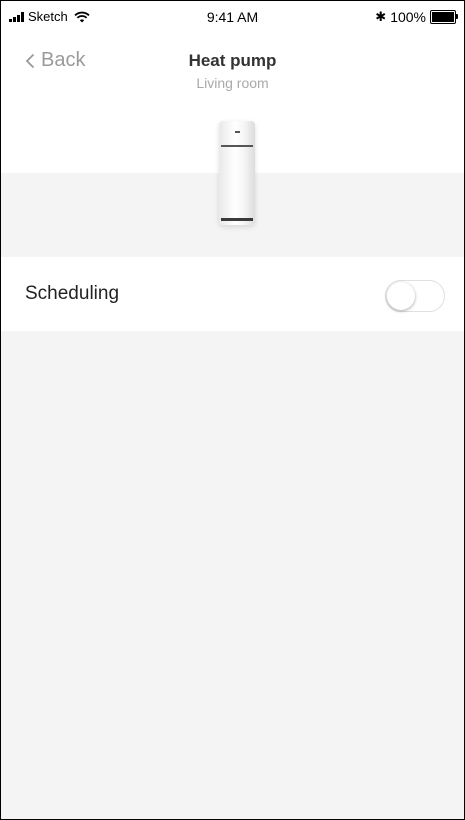 The image size is (465, 820). I want to click on heat-pump-image, so click(237, 173).